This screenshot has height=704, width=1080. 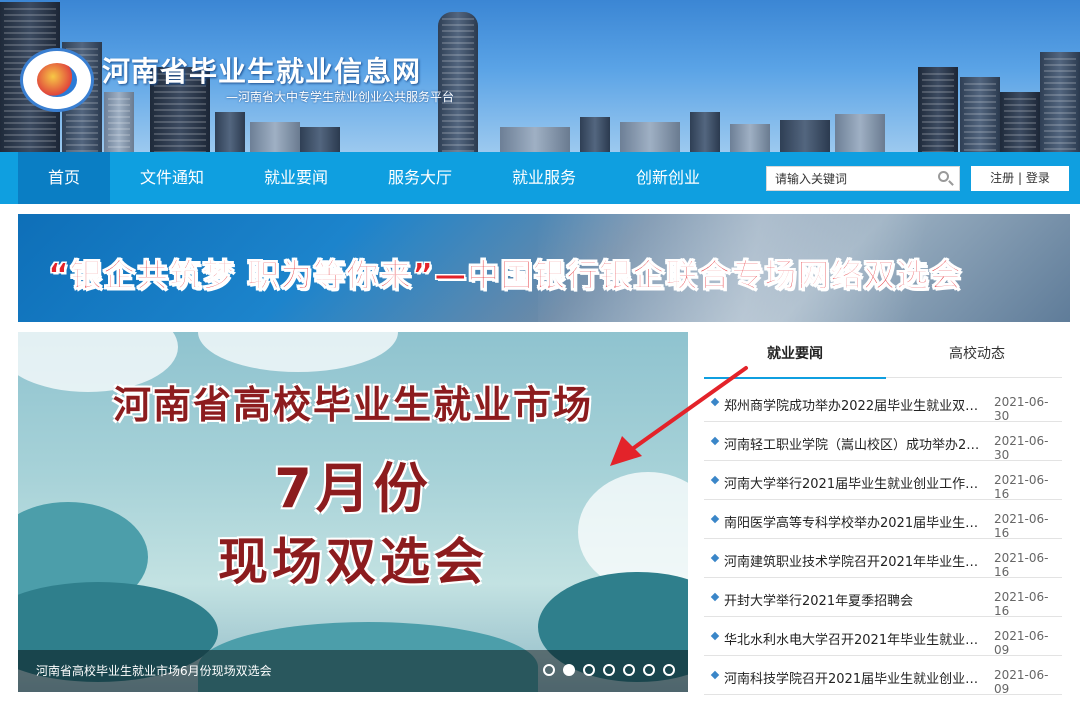 I want to click on news-item: 开封大学举行2021年夏季招聘会 2021-06-16, so click(x=883, y=598).